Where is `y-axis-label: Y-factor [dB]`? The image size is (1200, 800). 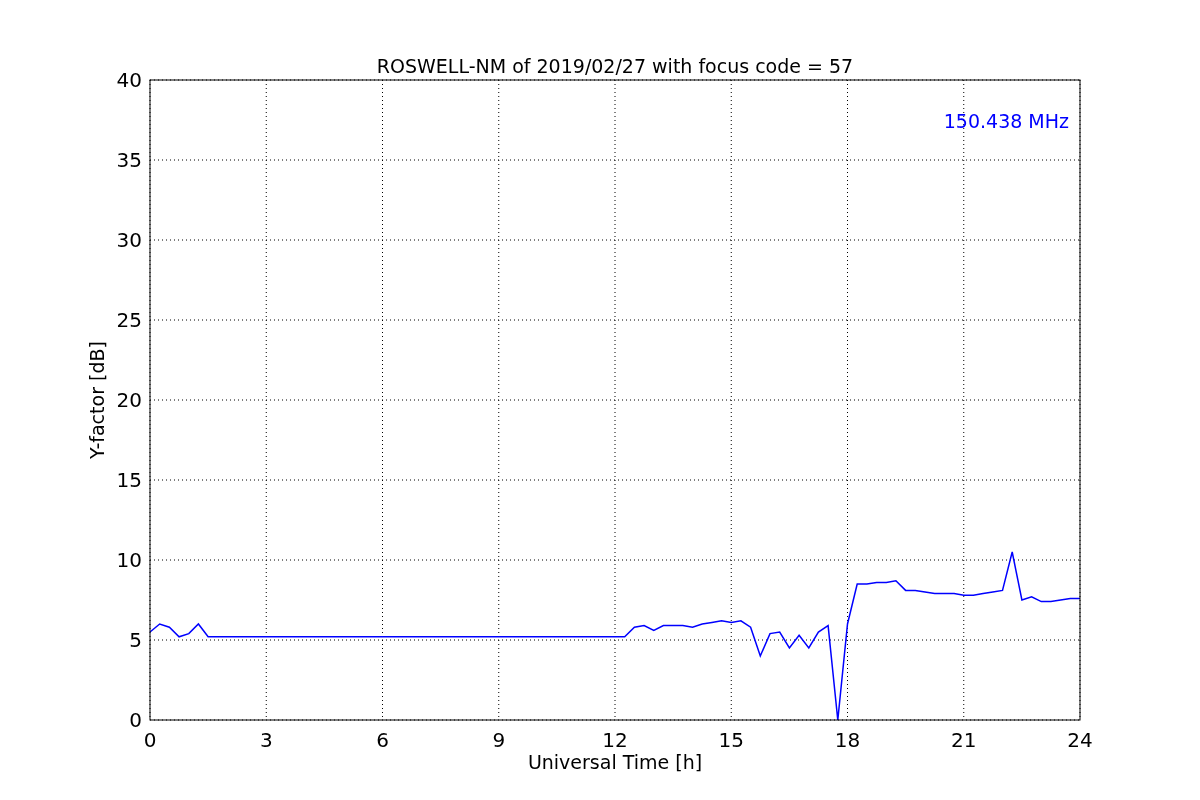 y-axis-label: Y-factor [dB] is located at coordinates (97, 400).